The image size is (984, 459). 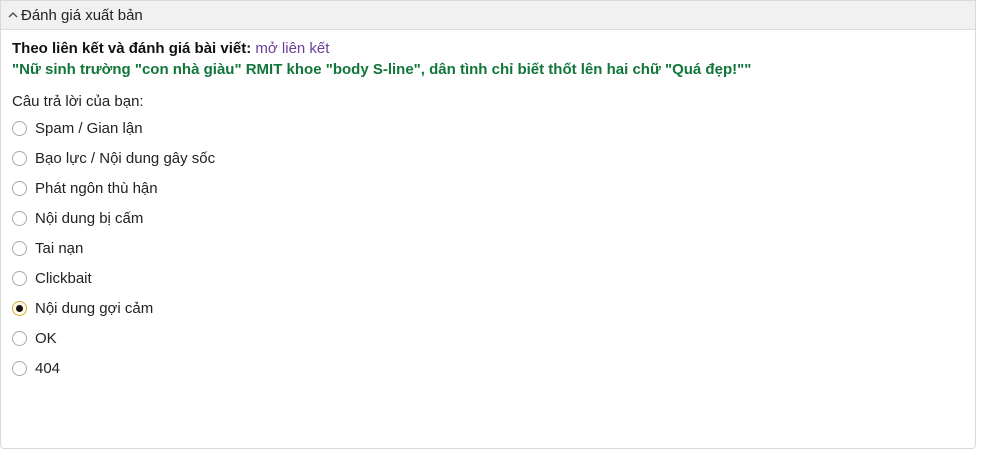 What do you see at coordinates (13, 15) in the screenshot?
I see `chevron-up-icon` at bounding box center [13, 15].